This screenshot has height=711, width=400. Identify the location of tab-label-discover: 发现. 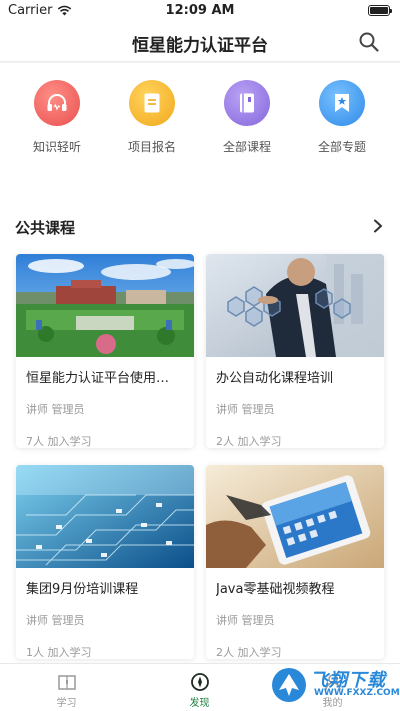
(199, 703).